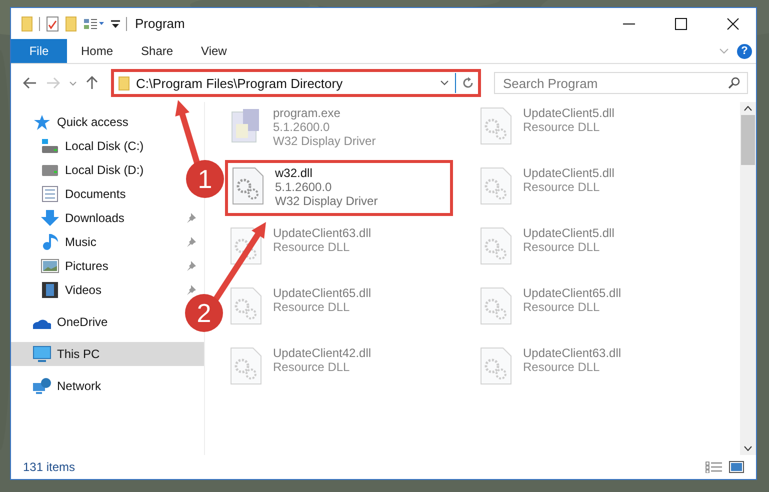  What do you see at coordinates (81, 170) in the screenshot?
I see `sidebar-item: Local Disk (D:)` at bounding box center [81, 170].